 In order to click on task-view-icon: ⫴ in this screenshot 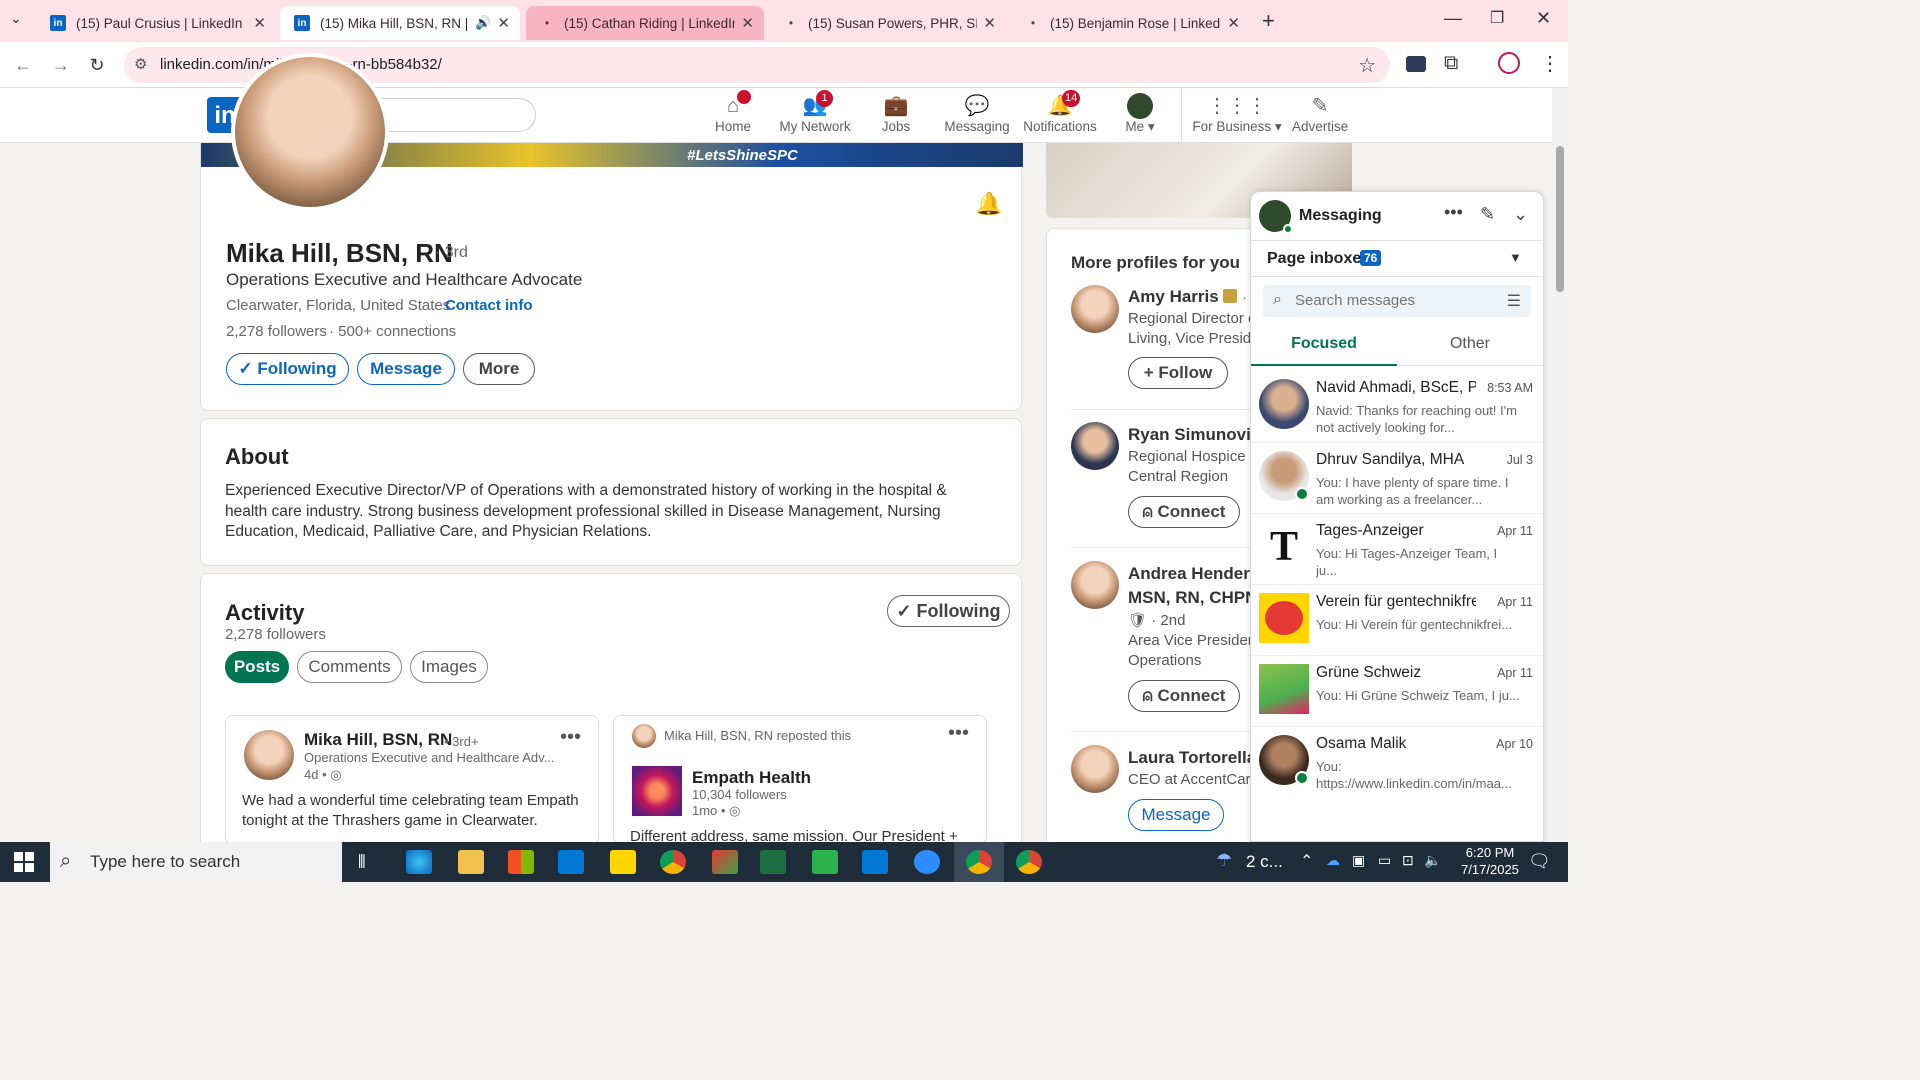, I will do `click(362, 862)`.